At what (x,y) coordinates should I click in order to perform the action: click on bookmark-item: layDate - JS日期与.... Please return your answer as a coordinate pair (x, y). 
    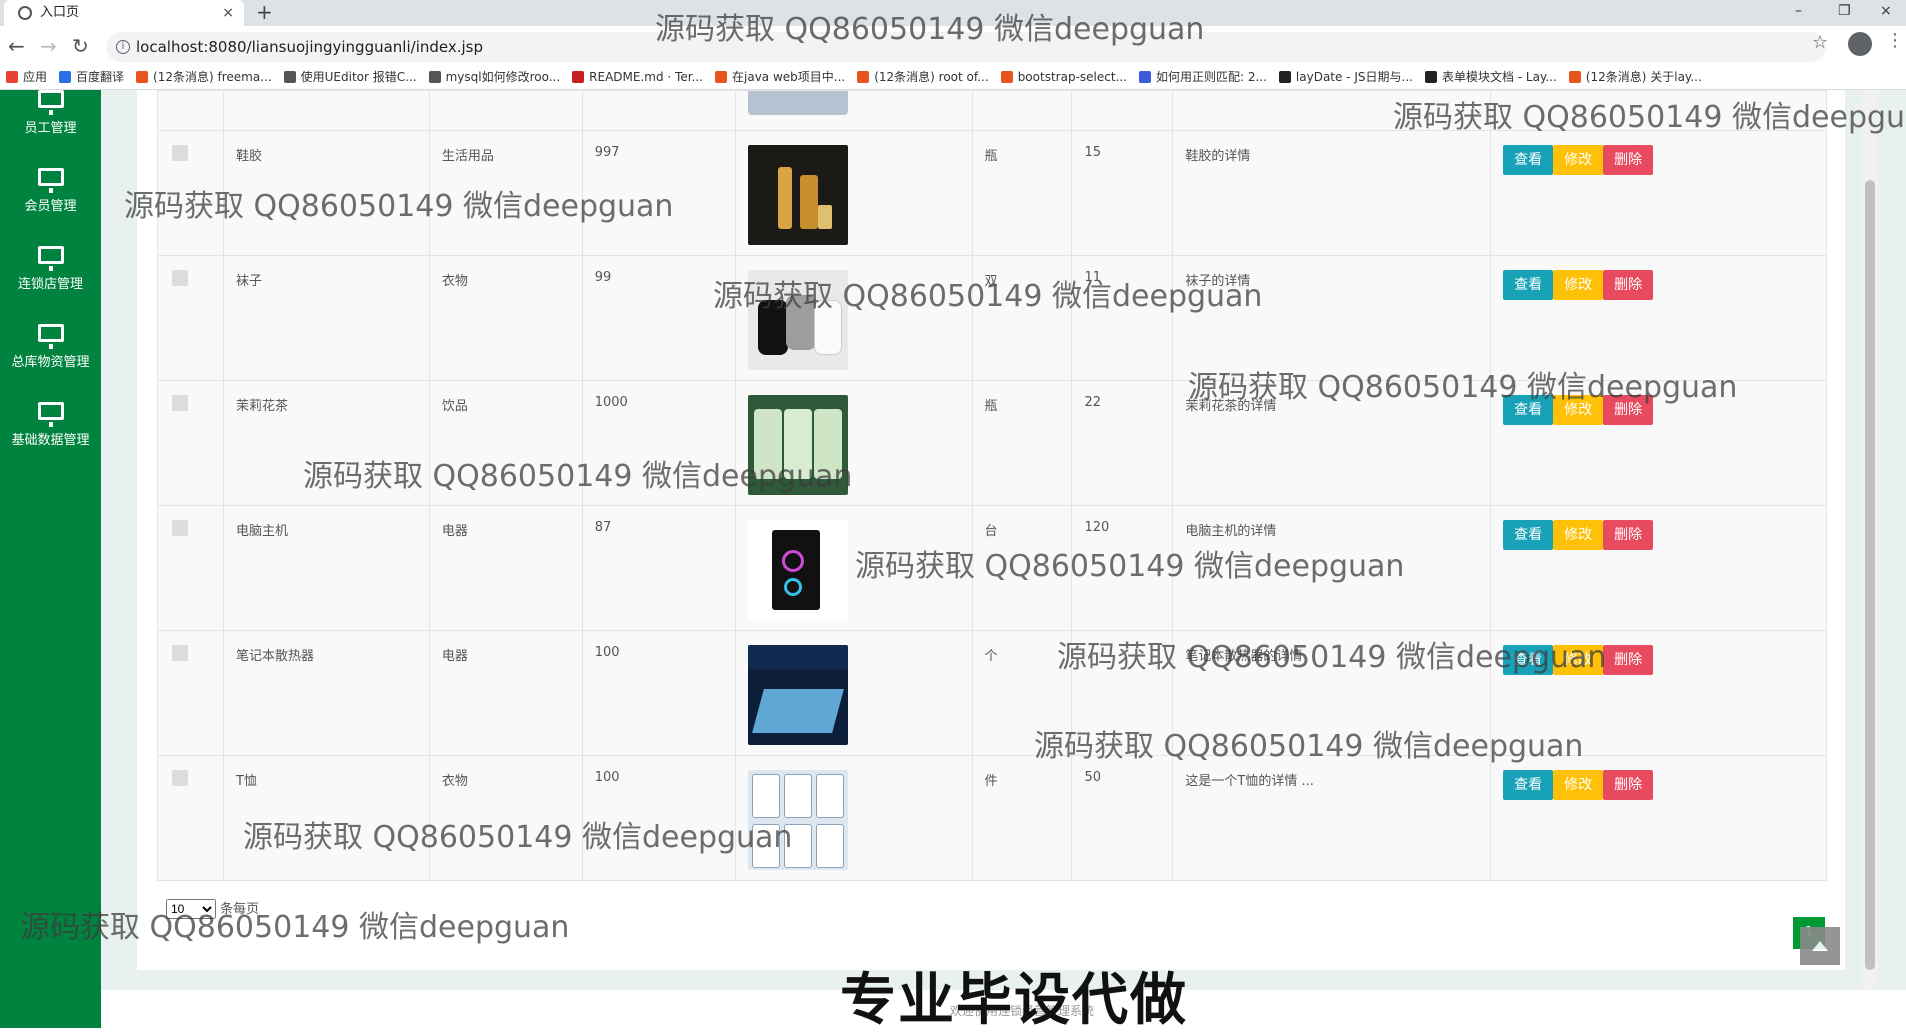
    Looking at the image, I should click on (1346, 77).